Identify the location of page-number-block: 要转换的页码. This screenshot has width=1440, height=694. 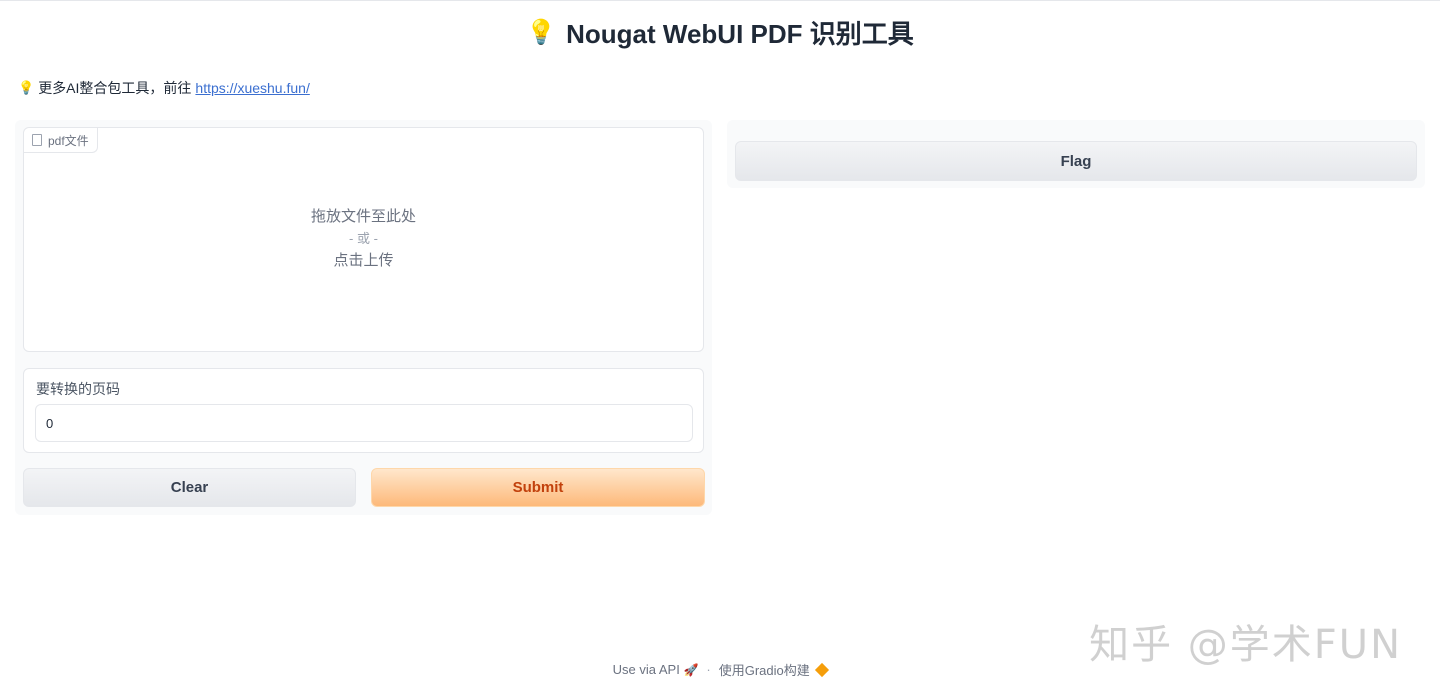
(363, 410).